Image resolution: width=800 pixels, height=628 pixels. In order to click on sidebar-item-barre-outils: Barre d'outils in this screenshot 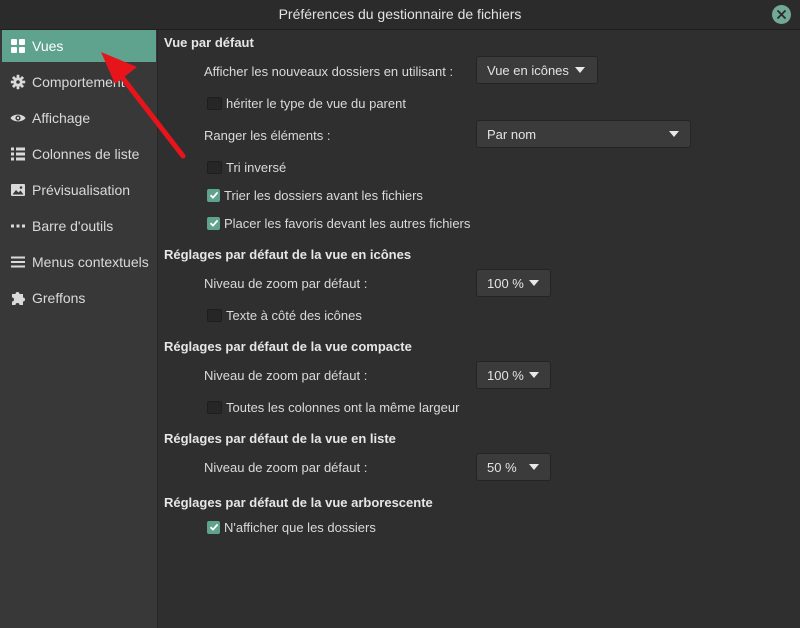, I will do `click(79, 226)`.